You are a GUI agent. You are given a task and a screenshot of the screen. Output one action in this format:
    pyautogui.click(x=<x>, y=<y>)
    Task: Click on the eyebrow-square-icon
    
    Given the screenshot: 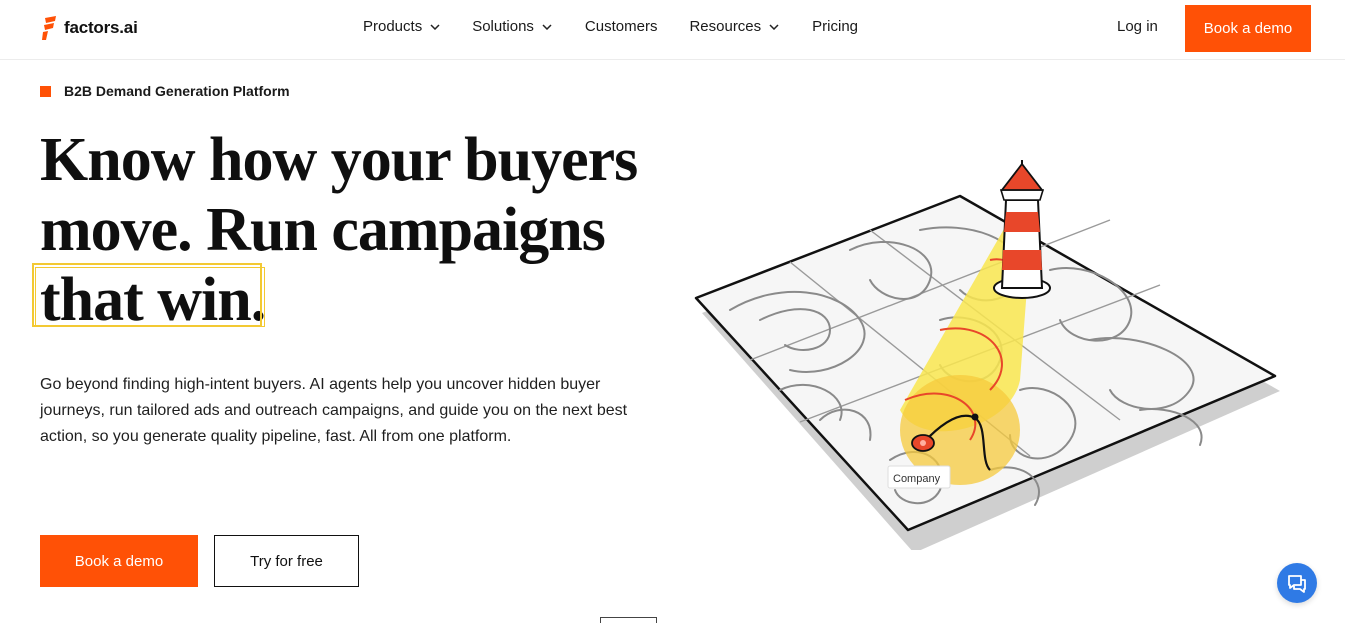 What is the action you would take?
    pyautogui.click(x=45, y=91)
    